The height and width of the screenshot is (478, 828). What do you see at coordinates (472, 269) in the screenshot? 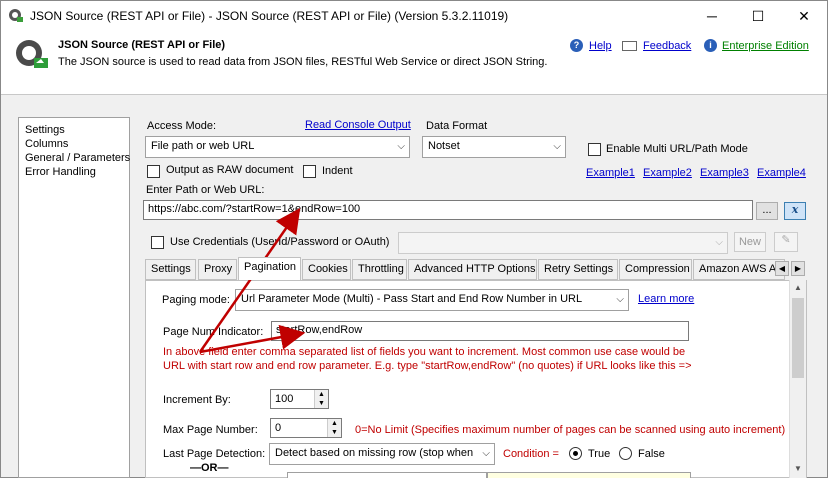
I see `tab-advanced-http-options: Advanced HTTP Options` at bounding box center [472, 269].